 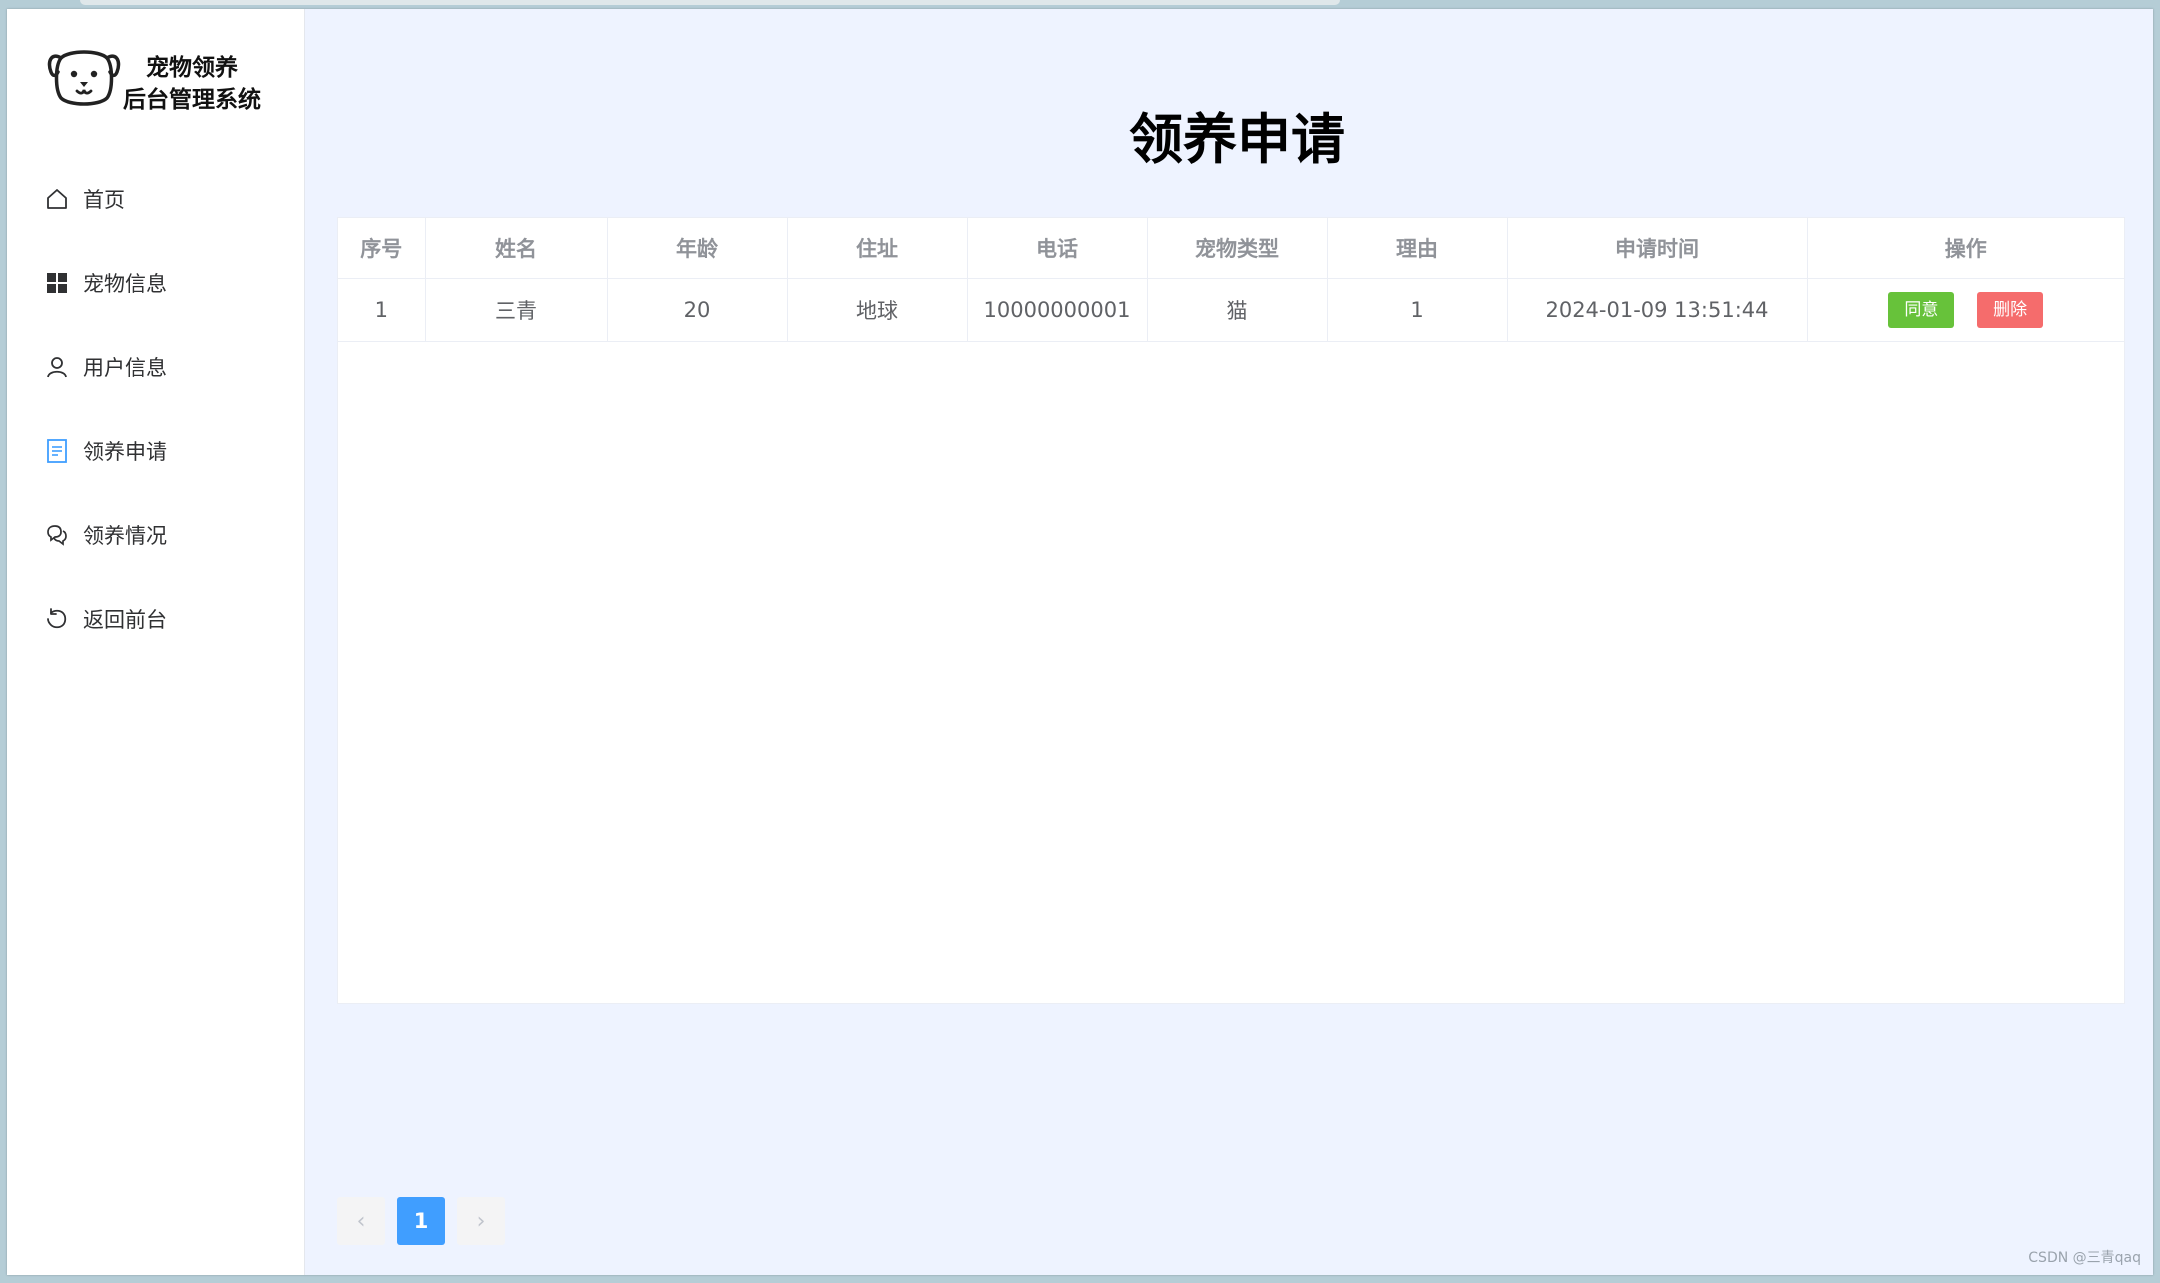 I want to click on sidebar-item-user-info: 用户信息, so click(x=155, y=367).